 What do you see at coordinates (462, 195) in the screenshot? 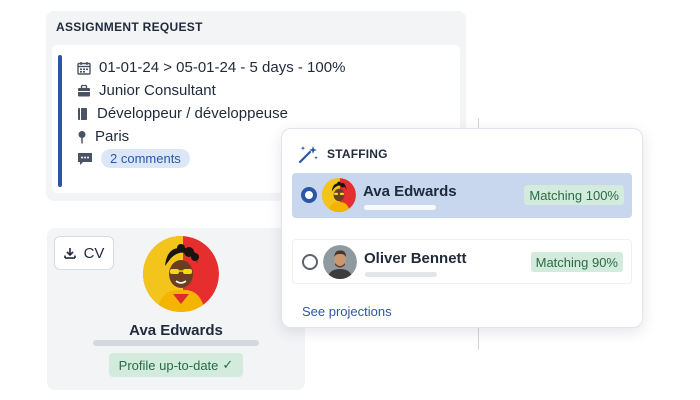
I see `candidate-row: Ava Edwards Matching 100%` at bounding box center [462, 195].